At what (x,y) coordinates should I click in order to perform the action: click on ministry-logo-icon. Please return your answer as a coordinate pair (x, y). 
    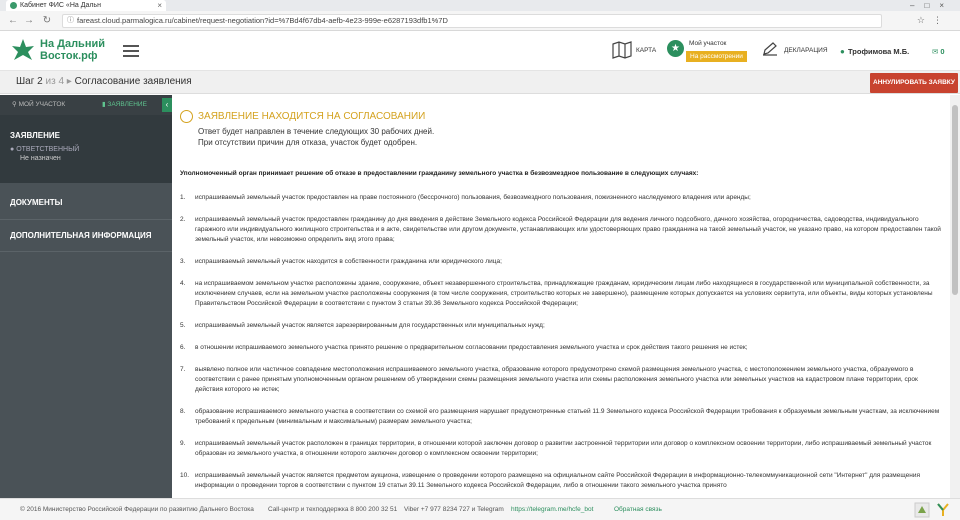
    Looking at the image, I should click on (922, 510).